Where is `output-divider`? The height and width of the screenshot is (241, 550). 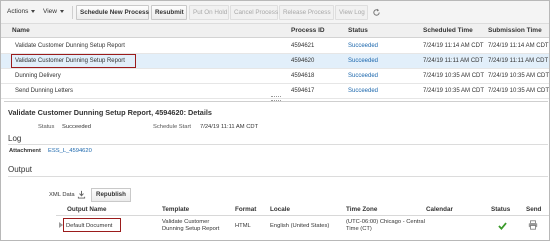
output-divider is located at coordinates (278, 176).